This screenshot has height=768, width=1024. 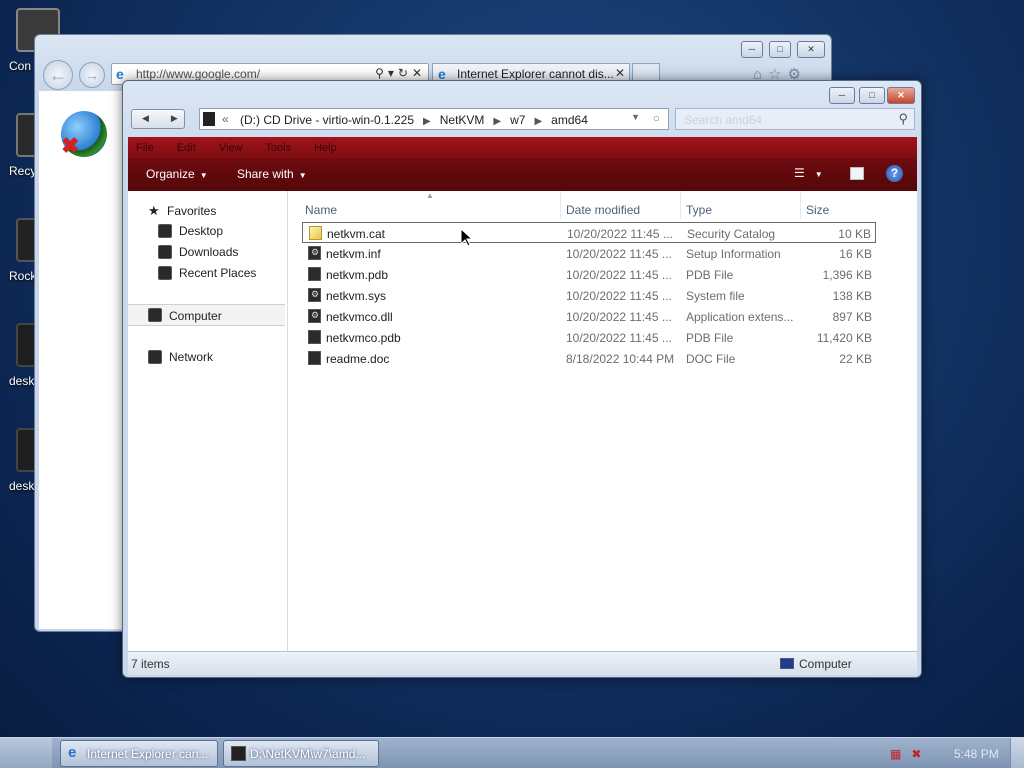 I want to click on refresh-icon: ○, so click(x=656, y=118).